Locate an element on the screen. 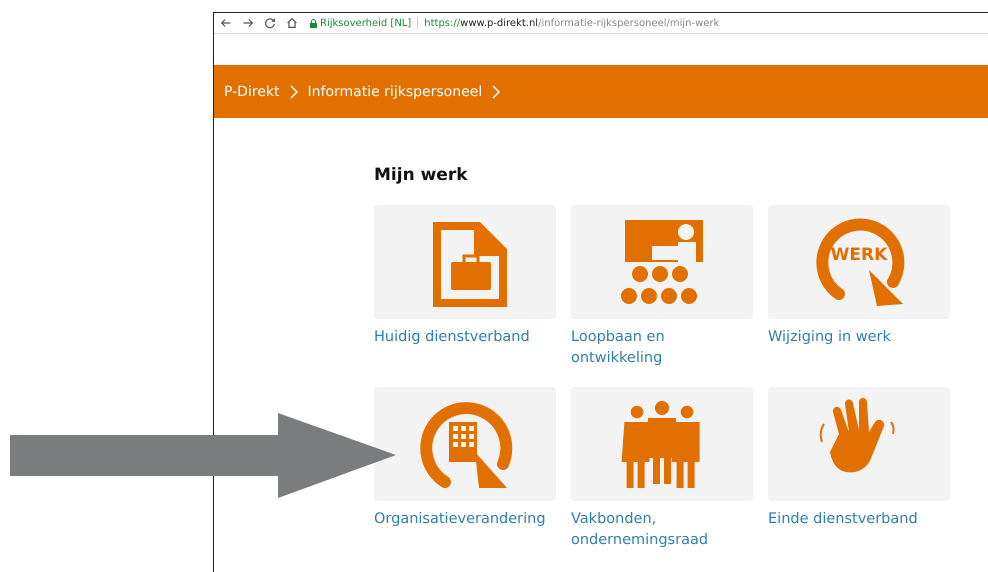 The width and height of the screenshot is (988, 572). page-title: Mijn werk is located at coordinates (421, 175).